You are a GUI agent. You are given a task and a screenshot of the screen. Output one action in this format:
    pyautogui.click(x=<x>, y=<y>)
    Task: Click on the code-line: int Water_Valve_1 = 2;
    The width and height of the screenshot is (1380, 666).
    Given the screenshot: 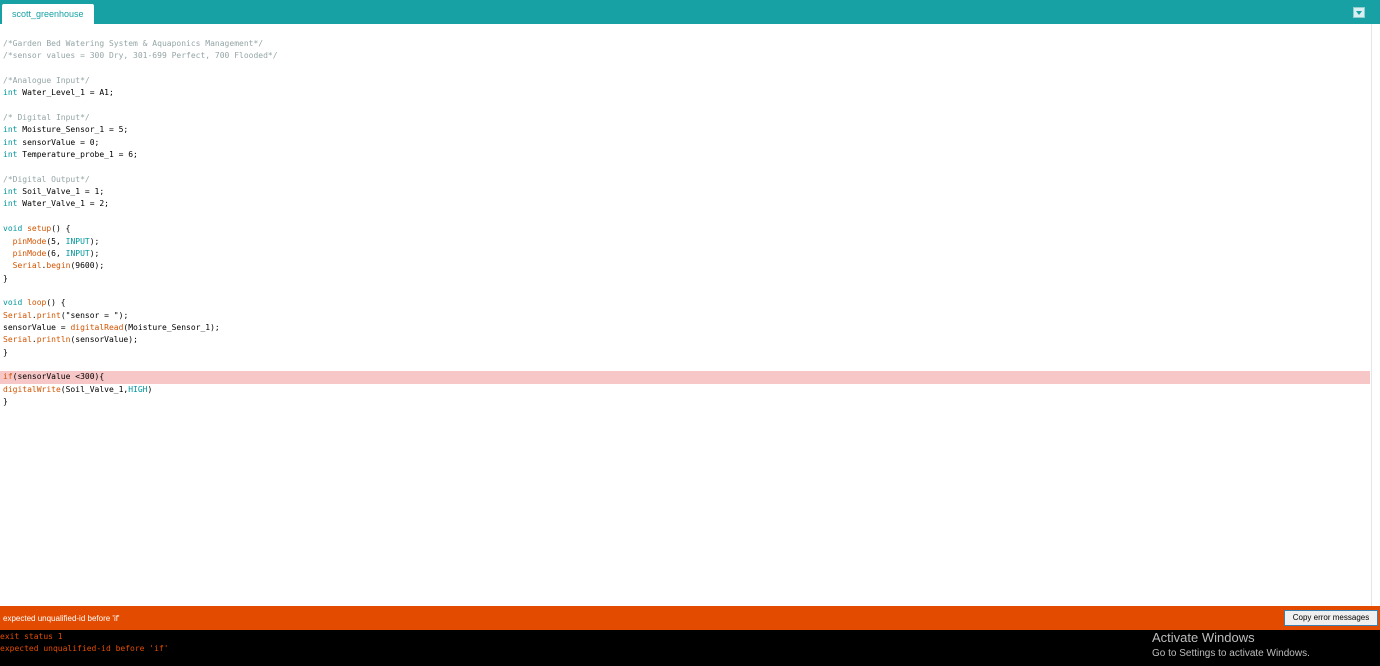 What is the action you would take?
    pyautogui.click(x=56, y=204)
    